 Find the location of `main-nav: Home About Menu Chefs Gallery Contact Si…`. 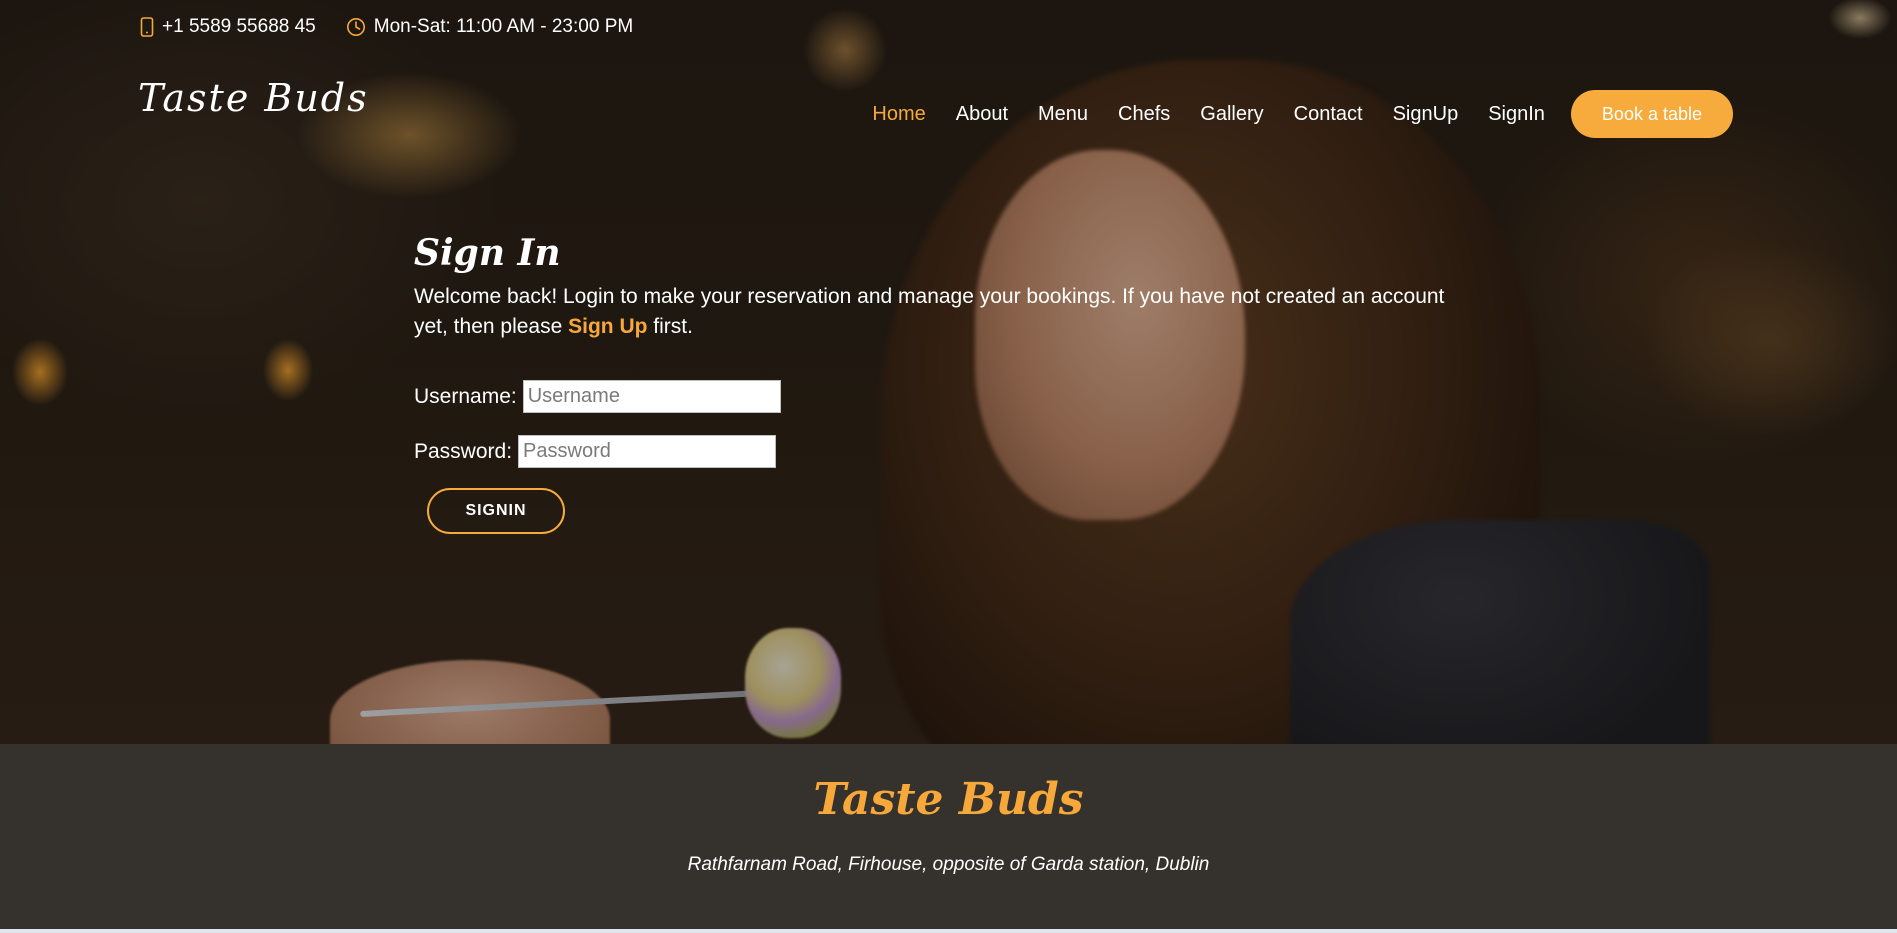

main-nav: Home About Menu Chefs Gallery Contact Si… is located at coordinates (1287, 114).